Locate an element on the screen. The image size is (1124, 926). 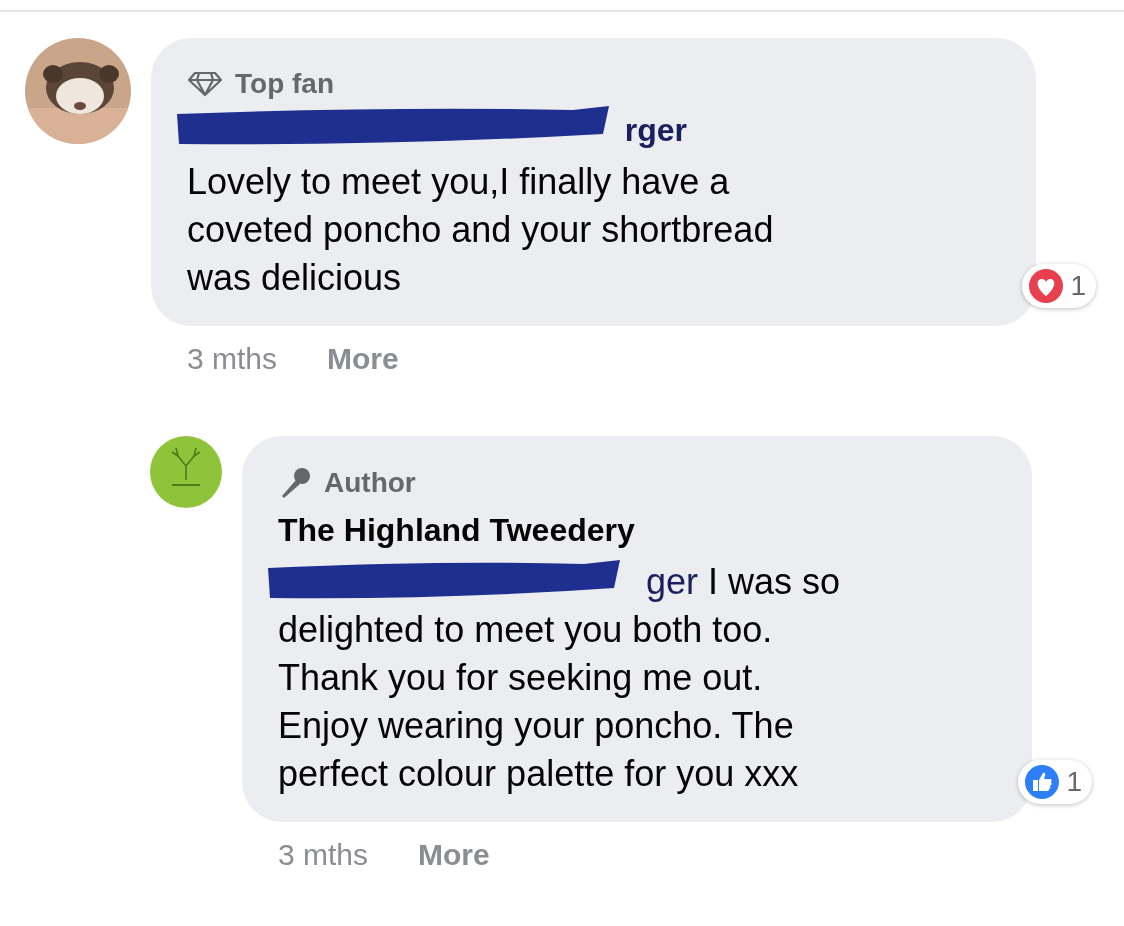
badge-label: Author is located at coordinates (370, 483).